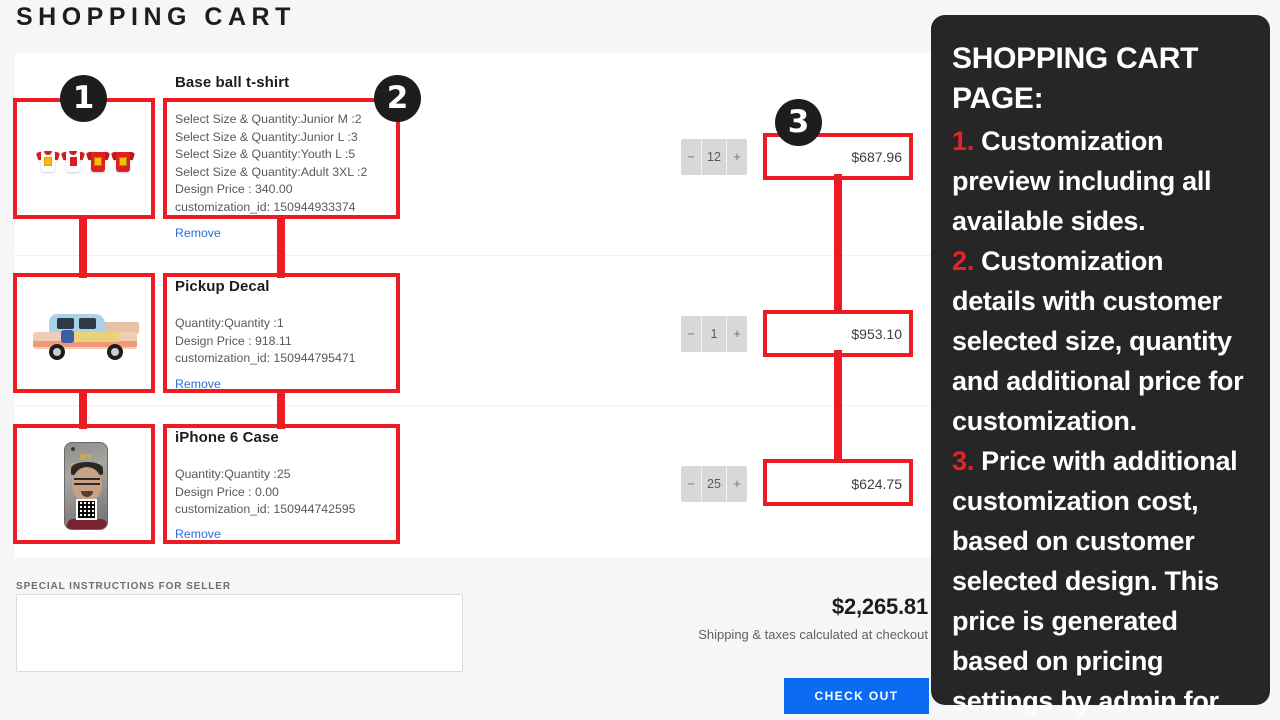  Describe the element at coordinates (198, 534) in the screenshot. I see `remove-link-2: Remove` at that location.